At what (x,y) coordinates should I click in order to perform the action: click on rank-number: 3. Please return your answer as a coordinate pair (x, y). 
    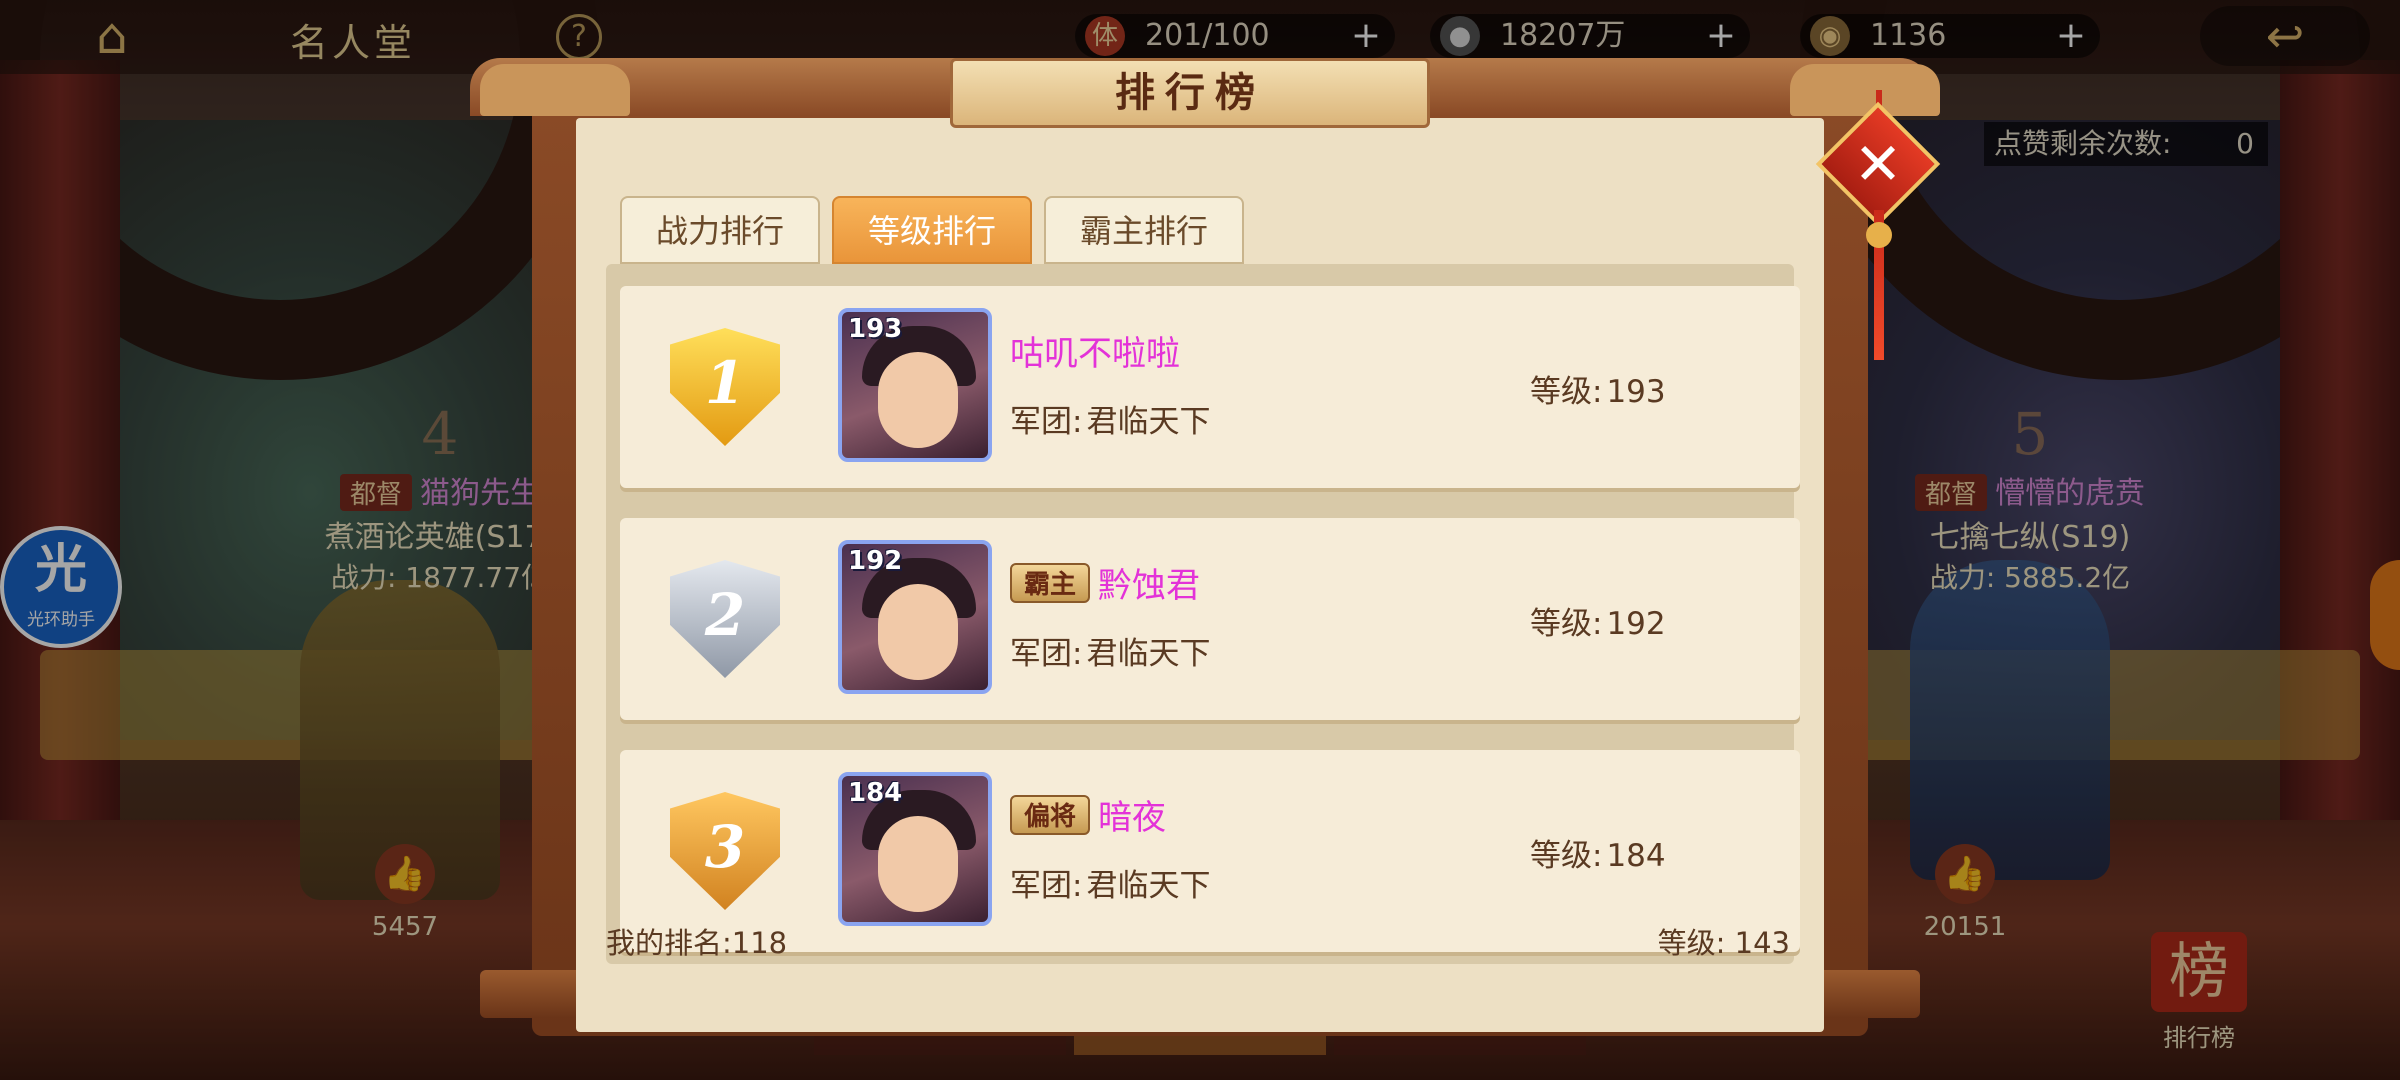
    Looking at the image, I should click on (725, 851).